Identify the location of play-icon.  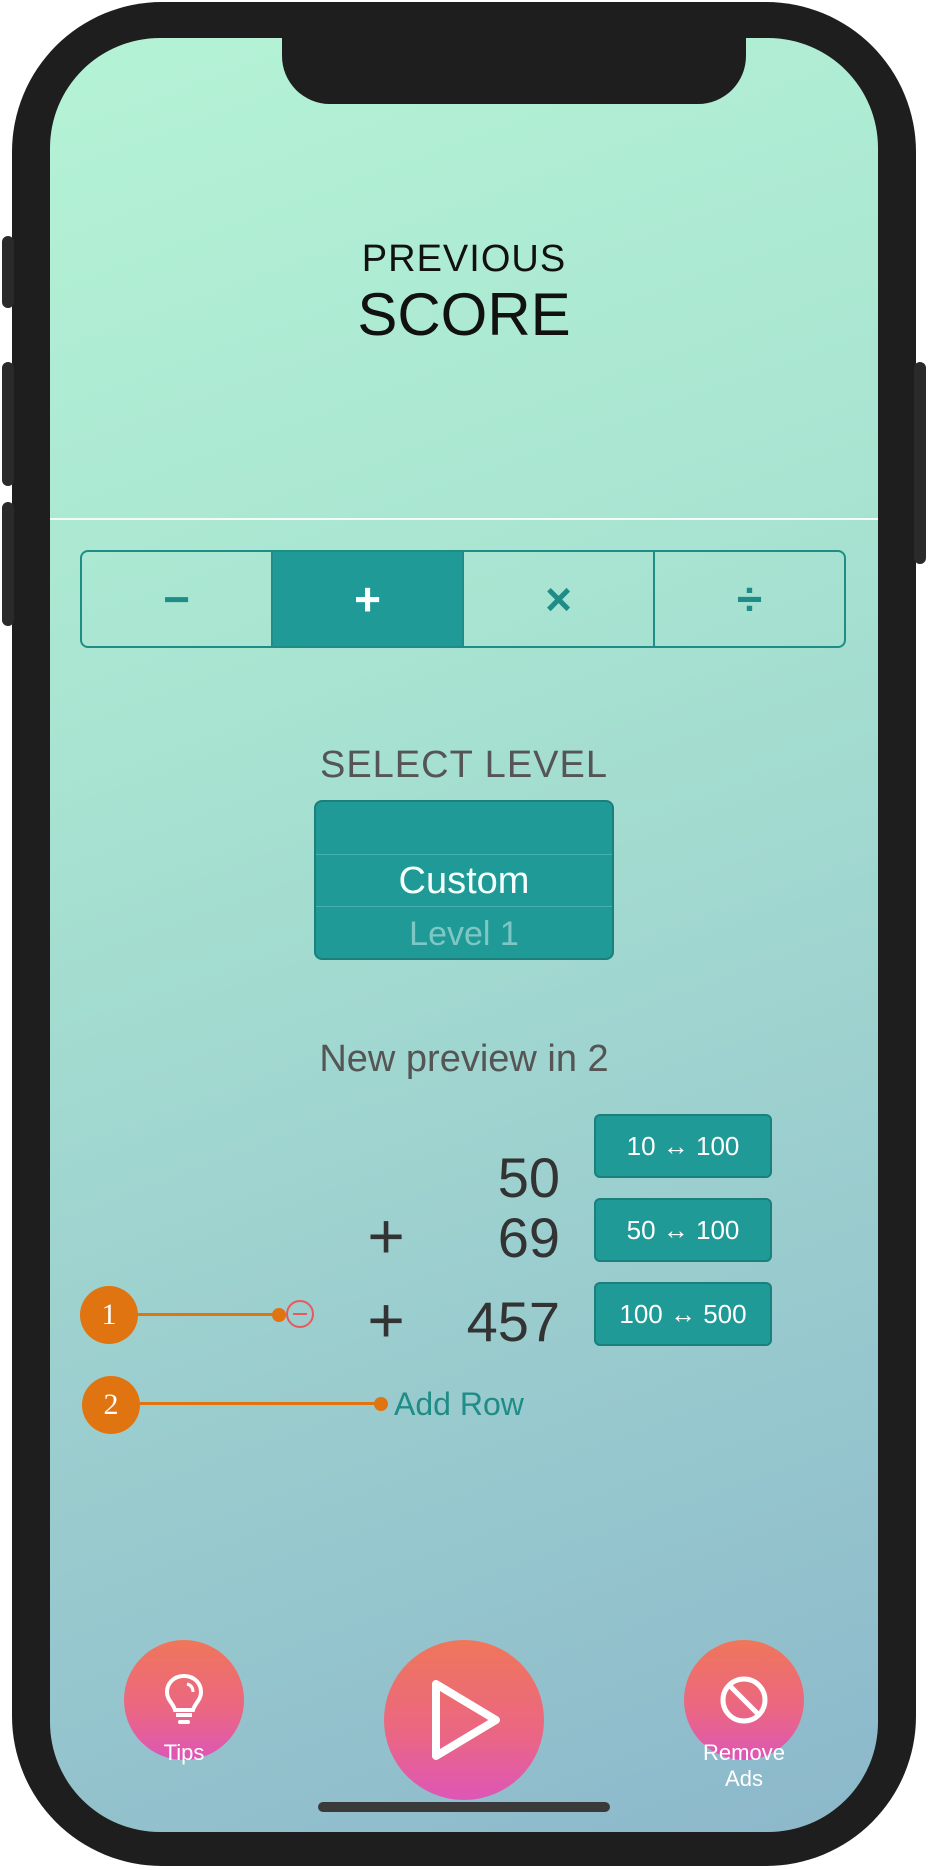
(466, 1720).